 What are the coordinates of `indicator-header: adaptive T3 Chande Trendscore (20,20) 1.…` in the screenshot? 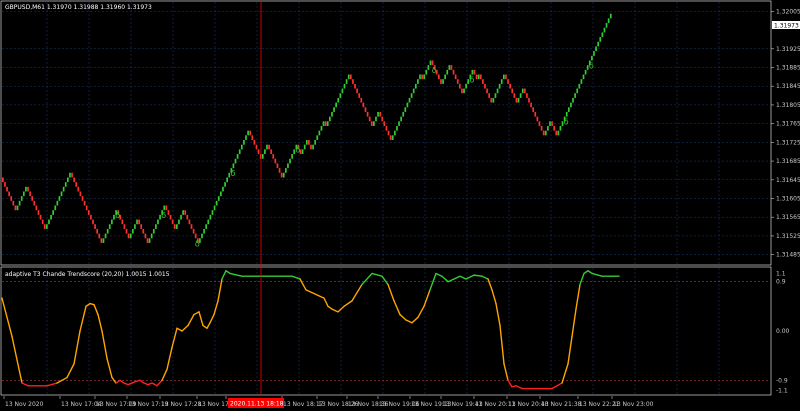 It's located at (87, 274).